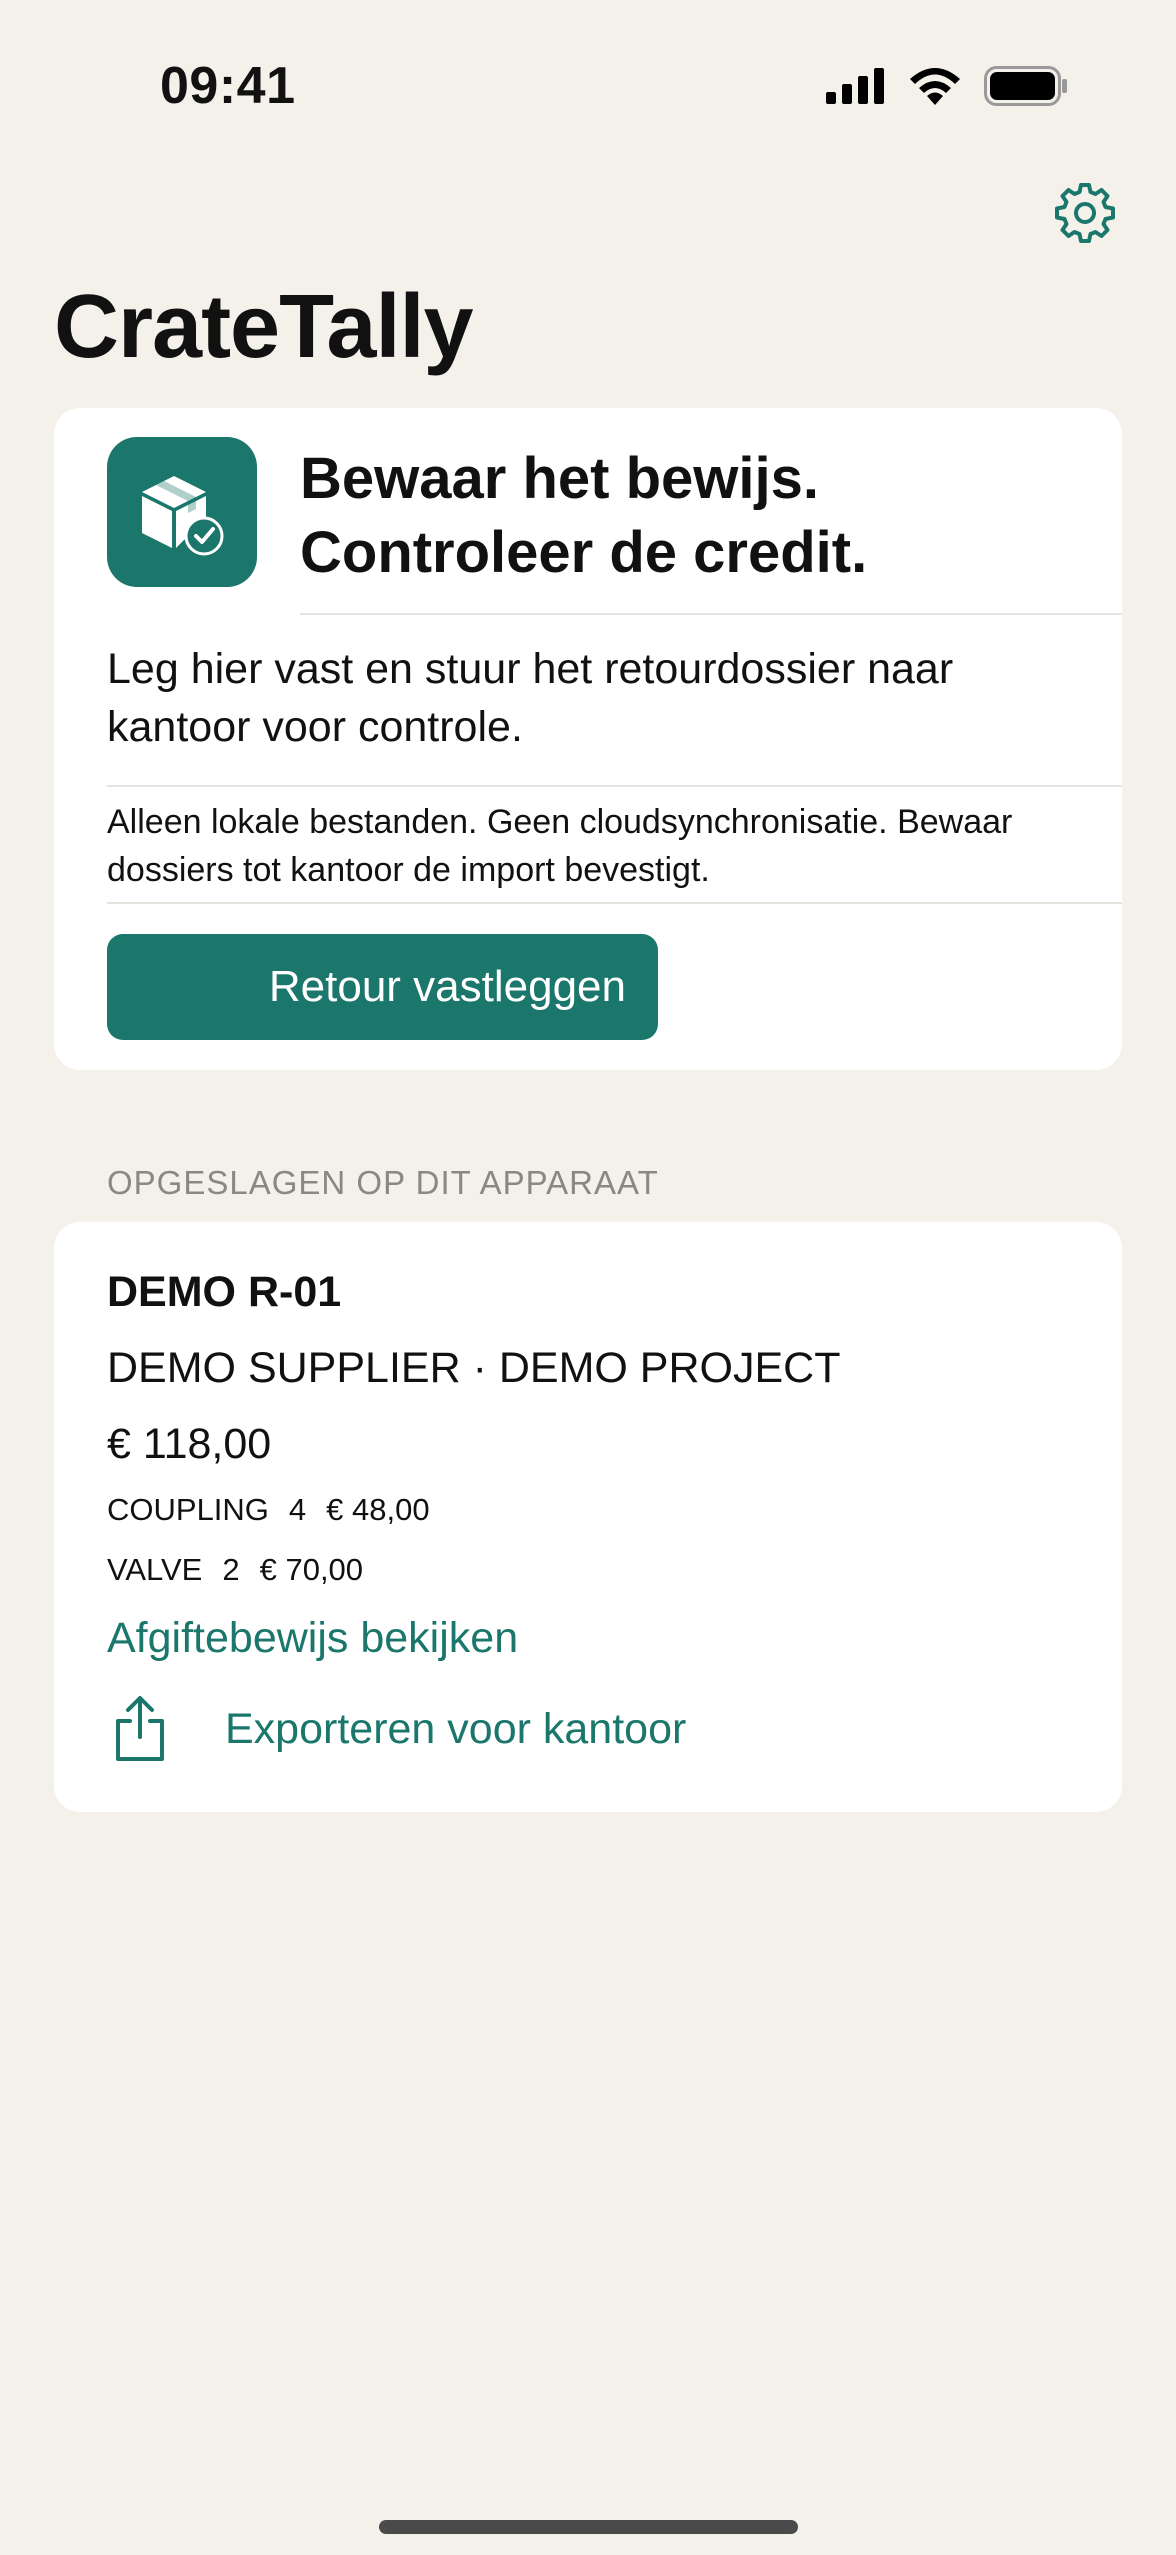  What do you see at coordinates (155, 1569) in the screenshot?
I see `line-item-name: VALVE` at bounding box center [155, 1569].